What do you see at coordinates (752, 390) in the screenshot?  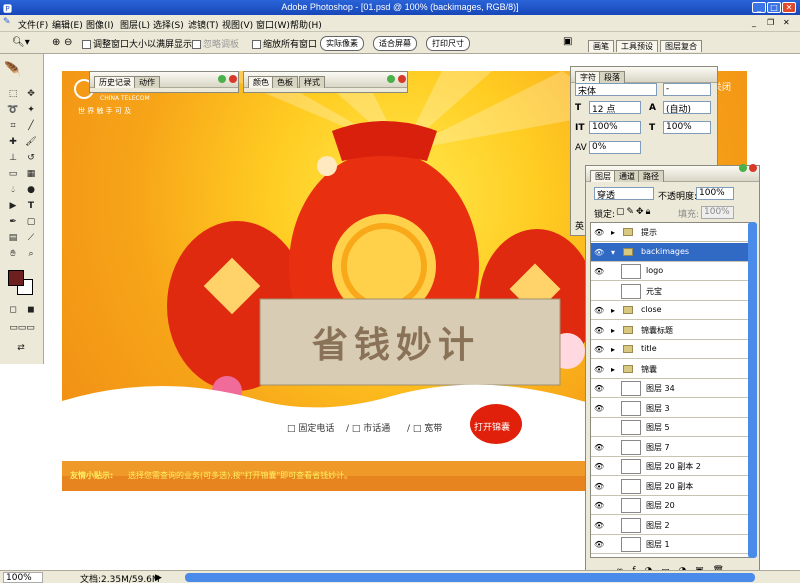 I see `layers-scrollbar` at bounding box center [752, 390].